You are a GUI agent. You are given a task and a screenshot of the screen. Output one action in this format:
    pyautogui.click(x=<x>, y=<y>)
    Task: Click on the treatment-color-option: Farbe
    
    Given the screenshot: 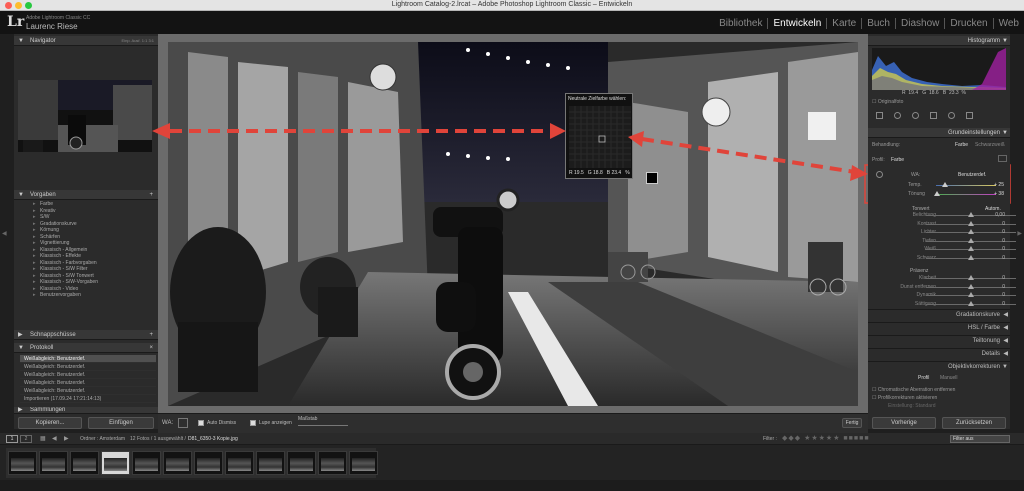 What is the action you would take?
    pyautogui.click(x=961, y=145)
    